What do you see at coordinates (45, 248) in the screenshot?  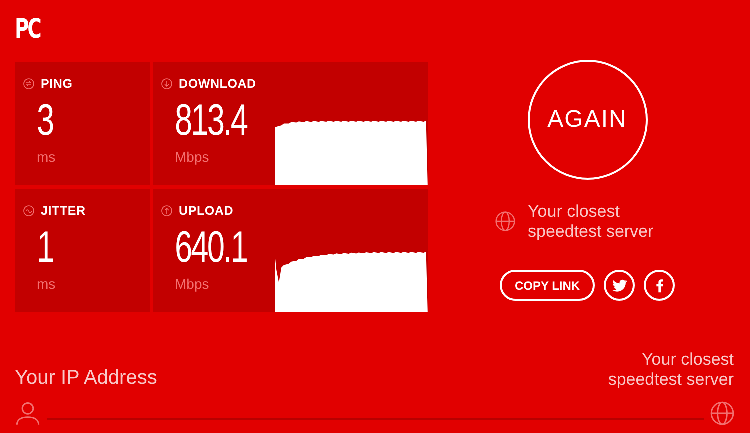 I see `metric-value: 1` at bounding box center [45, 248].